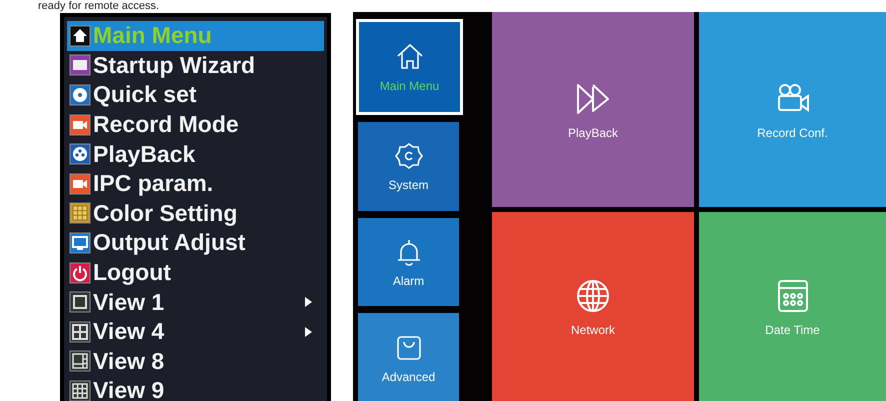 The image size is (886, 401). I want to click on menu-item: Quick set, so click(195, 95).